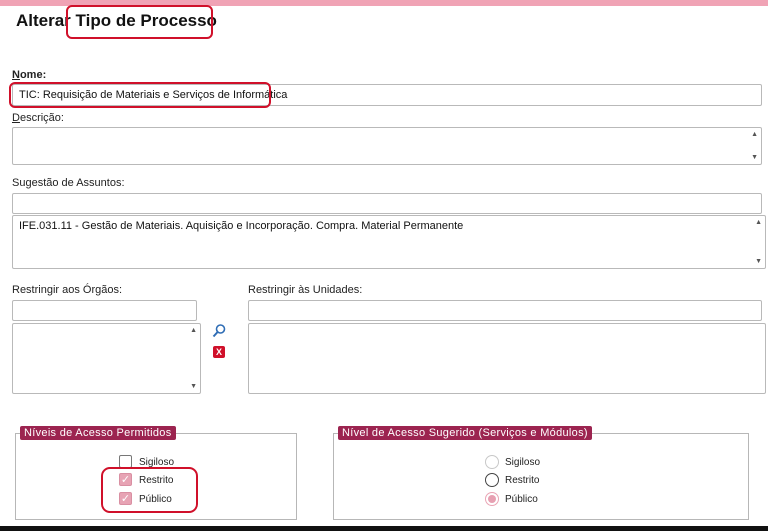  I want to click on radio-publico: Público, so click(525, 500).